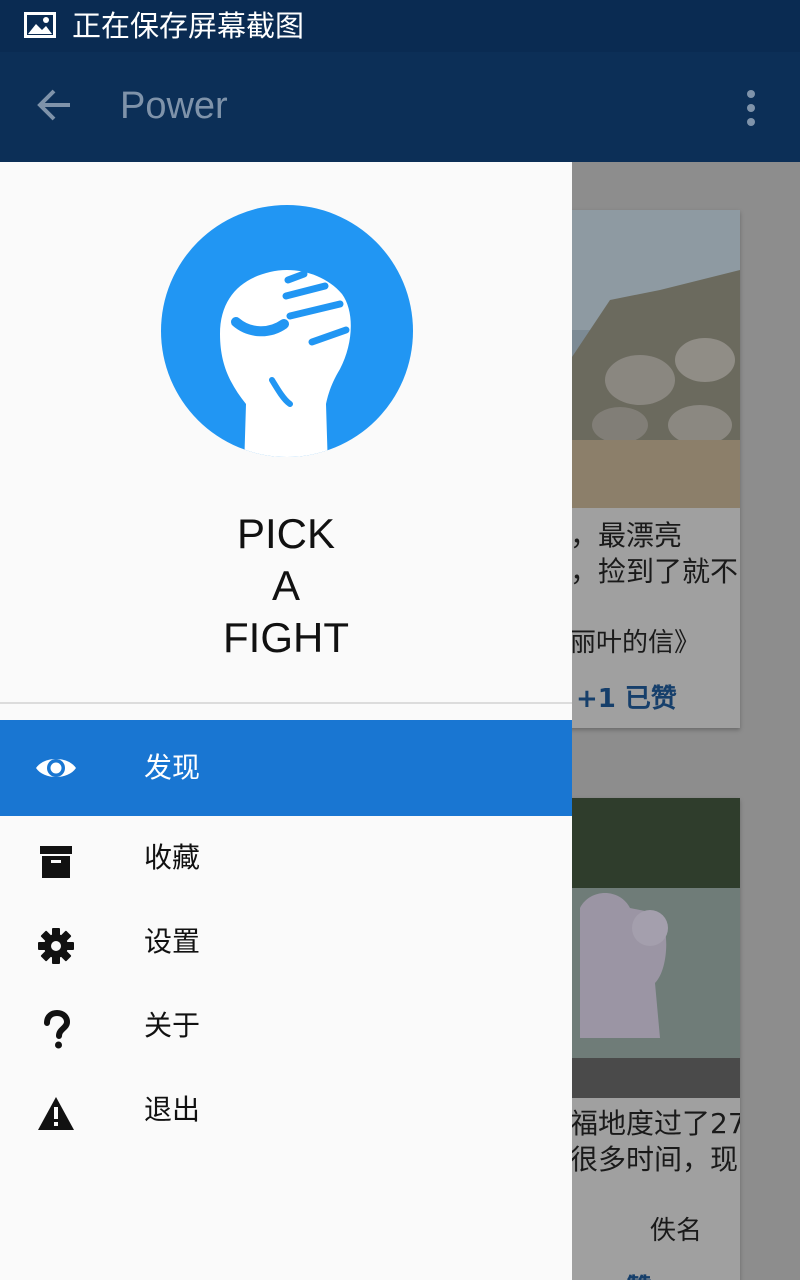 Image resolution: width=800 pixels, height=1280 pixels. What do you see at coordinates (286, 858) in the screenshot?
I see `menu-item-favorites: 收藏` at bounding box center [286, 858].